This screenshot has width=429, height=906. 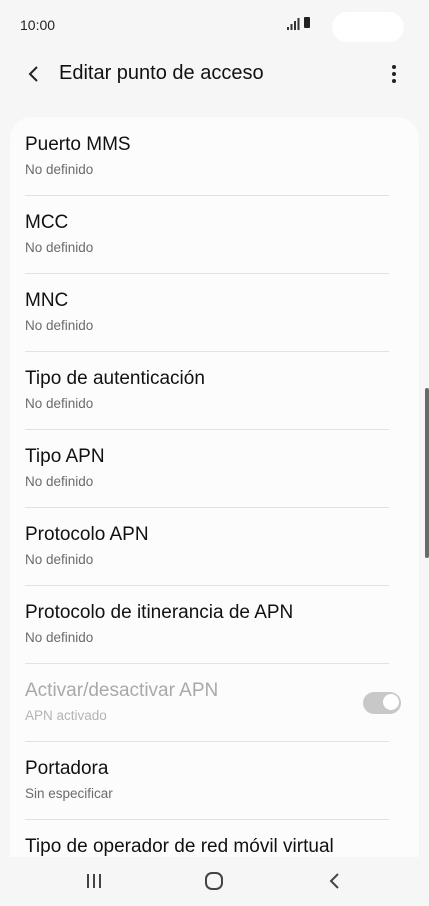 I want to click on setting-apn-protocol: Protocolo APN No definido, so click(x=207, y=546).